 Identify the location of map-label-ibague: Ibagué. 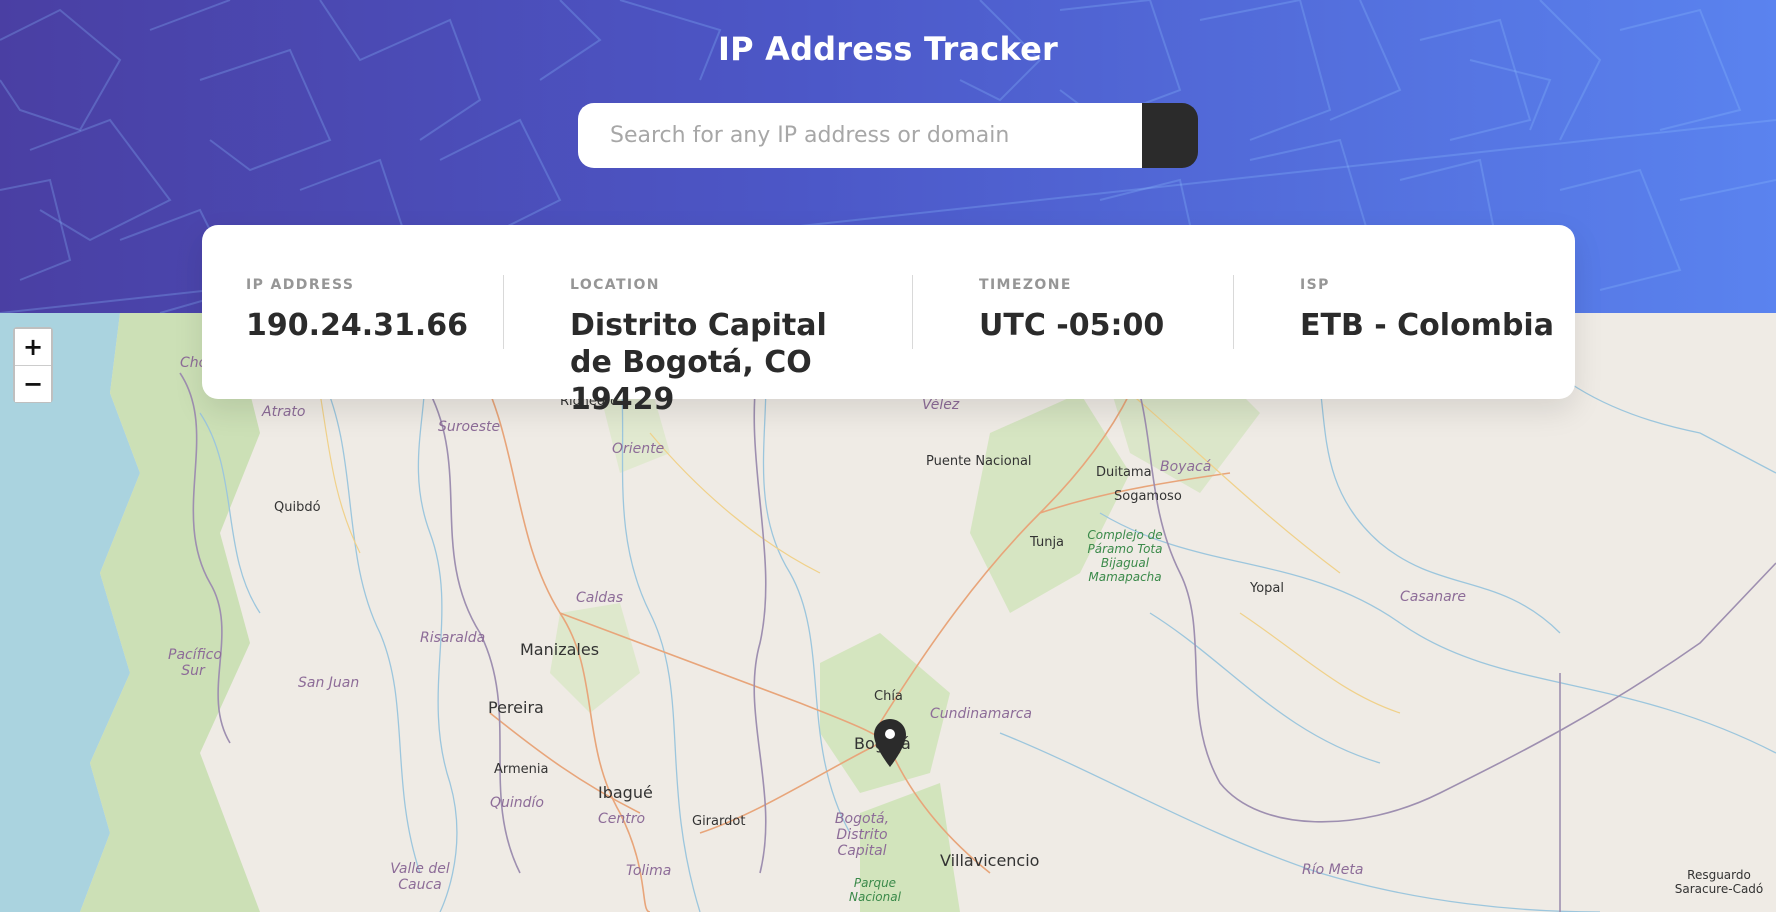
(625, 792).